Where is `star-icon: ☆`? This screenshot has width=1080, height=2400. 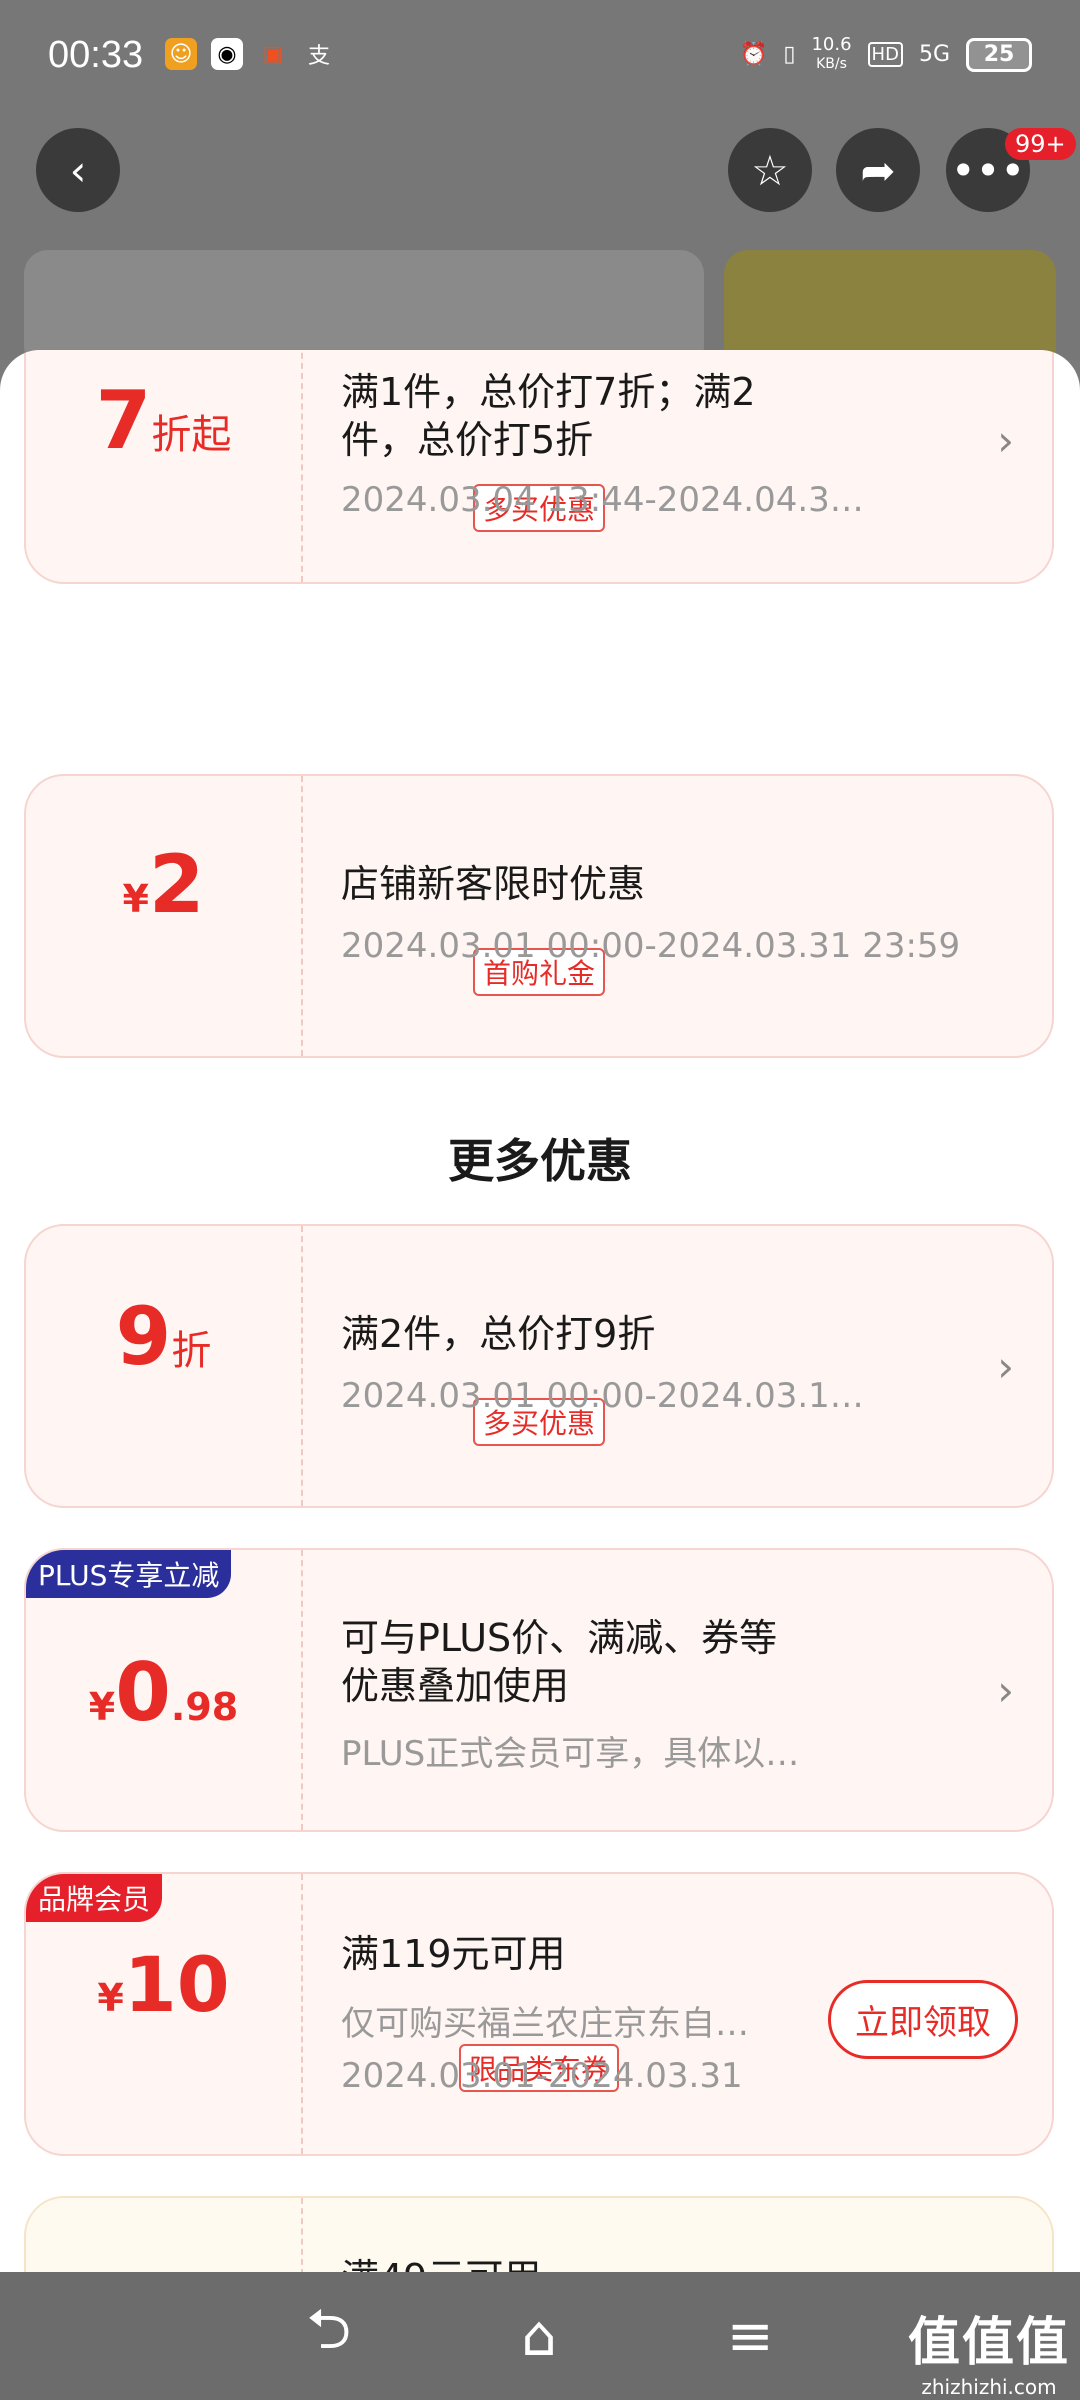 star-icon: ☆ is located at coordinates (770, 170).